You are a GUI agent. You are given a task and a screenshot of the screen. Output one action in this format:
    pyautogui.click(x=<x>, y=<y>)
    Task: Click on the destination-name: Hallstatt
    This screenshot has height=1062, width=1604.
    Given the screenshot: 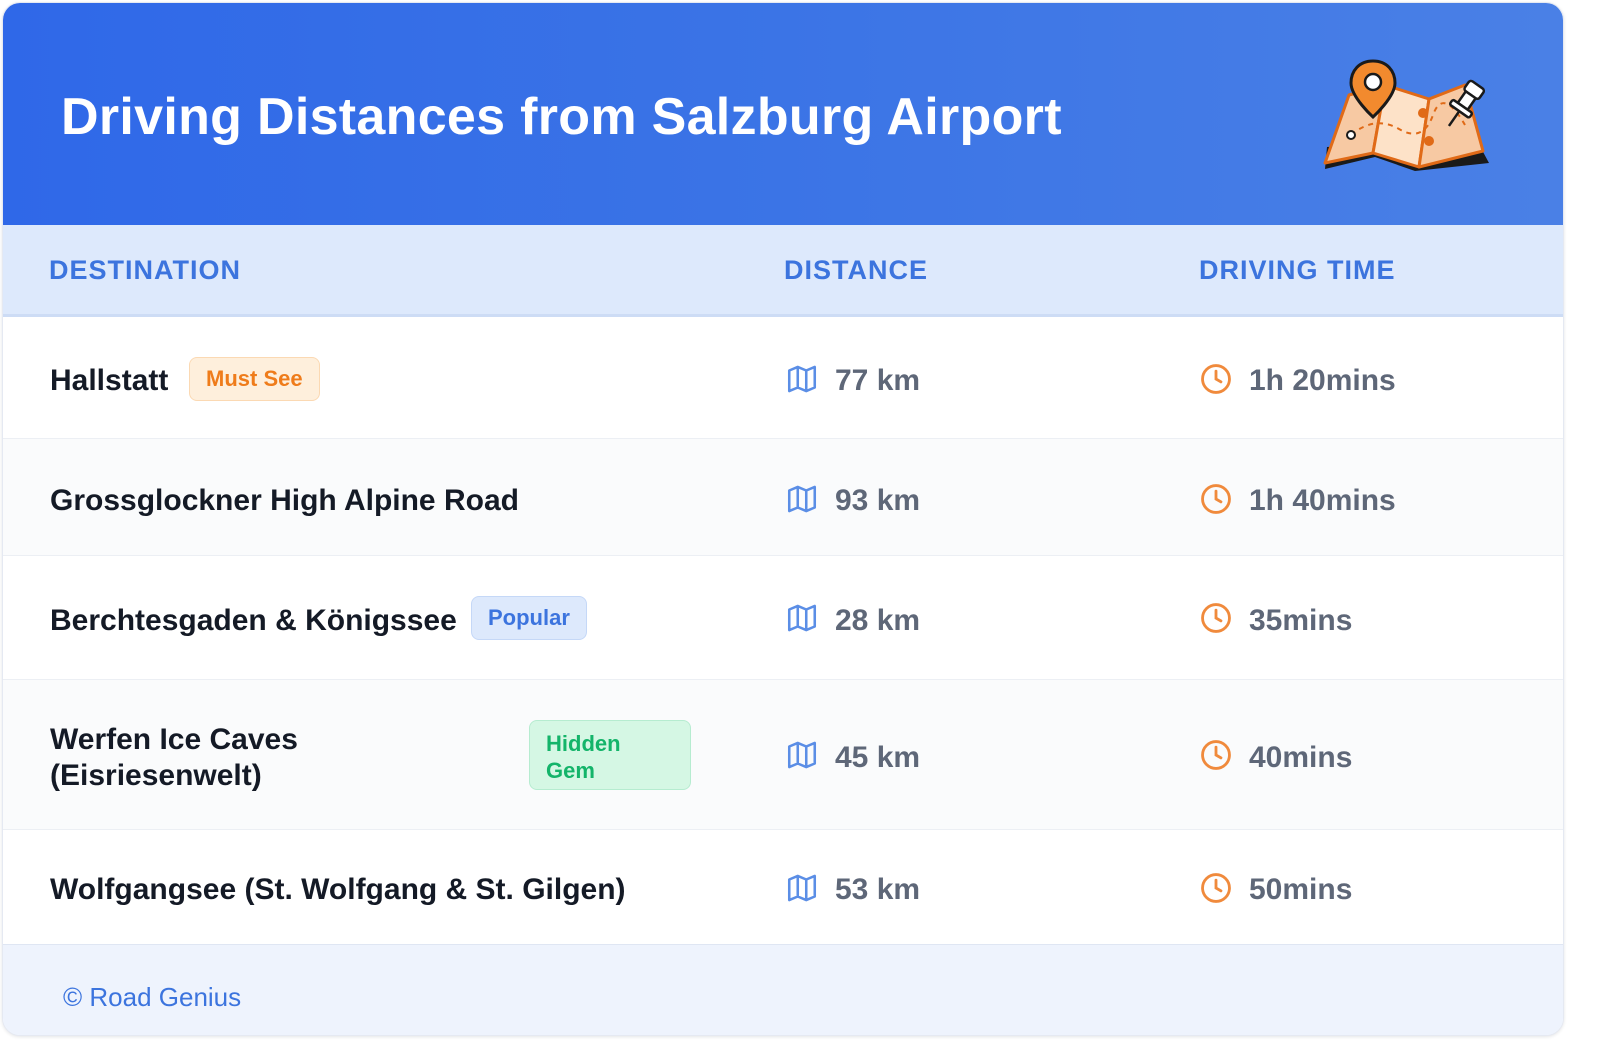 What is the action you would take?
    pyautogui.click(x=109, y=380)
    